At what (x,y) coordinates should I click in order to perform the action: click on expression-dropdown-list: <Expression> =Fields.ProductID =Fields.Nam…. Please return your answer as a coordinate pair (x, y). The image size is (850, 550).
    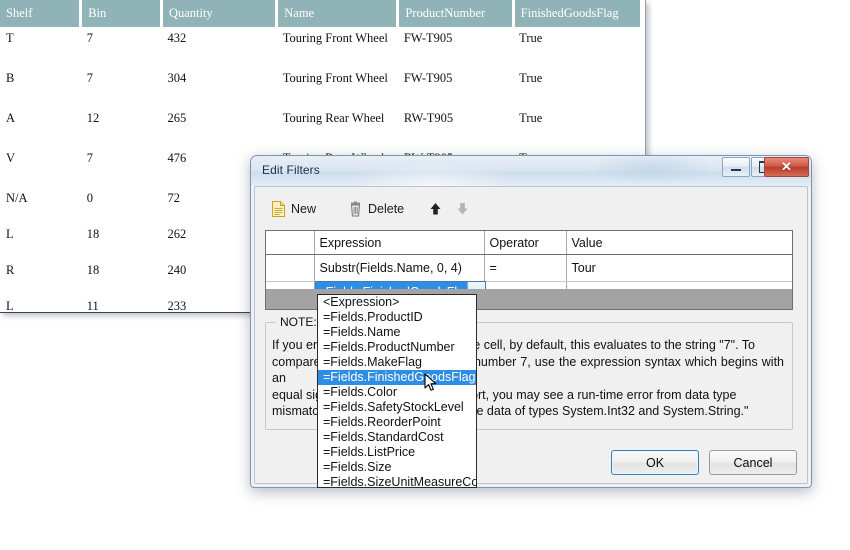
    Looking at the image, I should click on (397, 391).